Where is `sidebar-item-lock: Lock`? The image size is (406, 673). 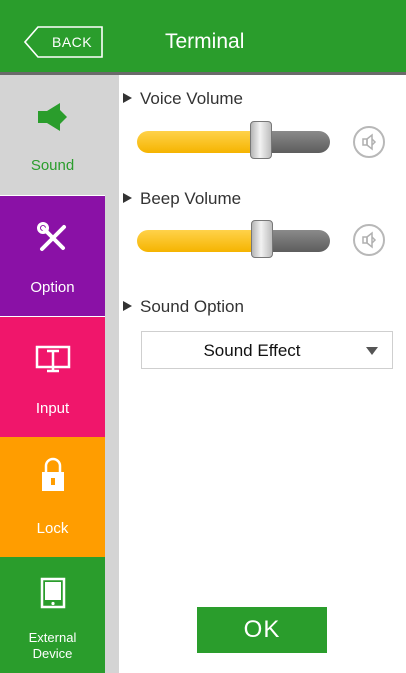 sidebar-item-lock: Lock is located at coordinates (52, 497).